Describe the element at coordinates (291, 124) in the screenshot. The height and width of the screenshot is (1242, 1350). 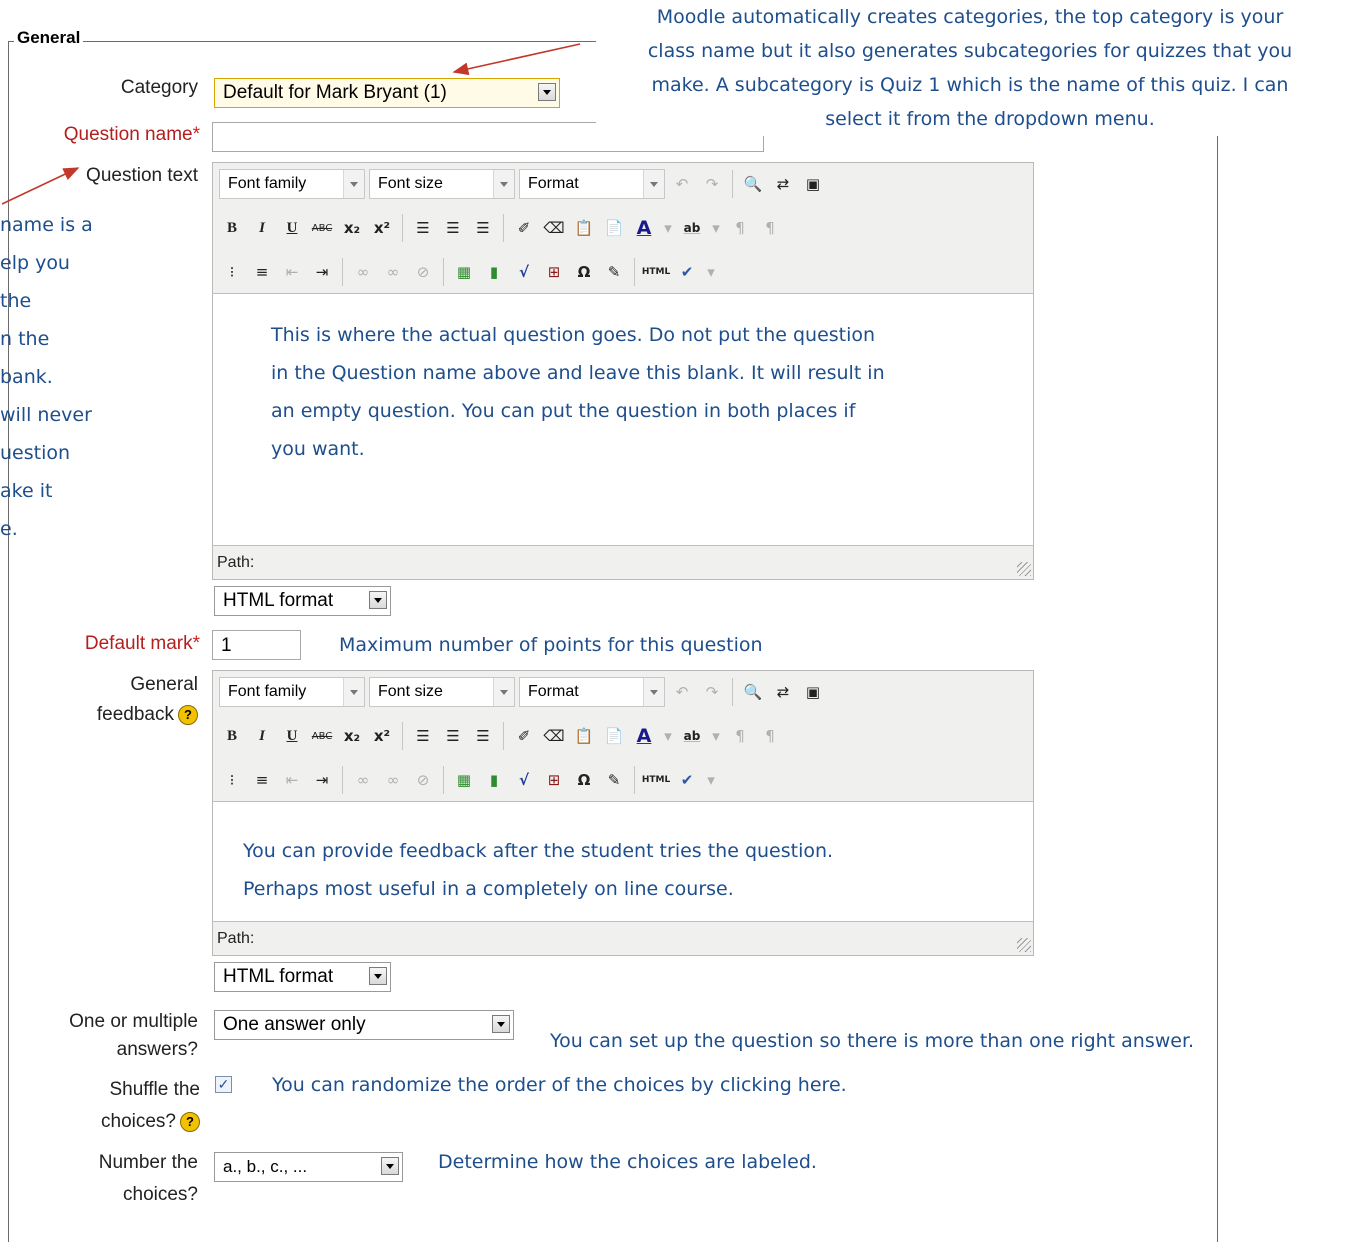
I see `annotation-arrows` at that location.